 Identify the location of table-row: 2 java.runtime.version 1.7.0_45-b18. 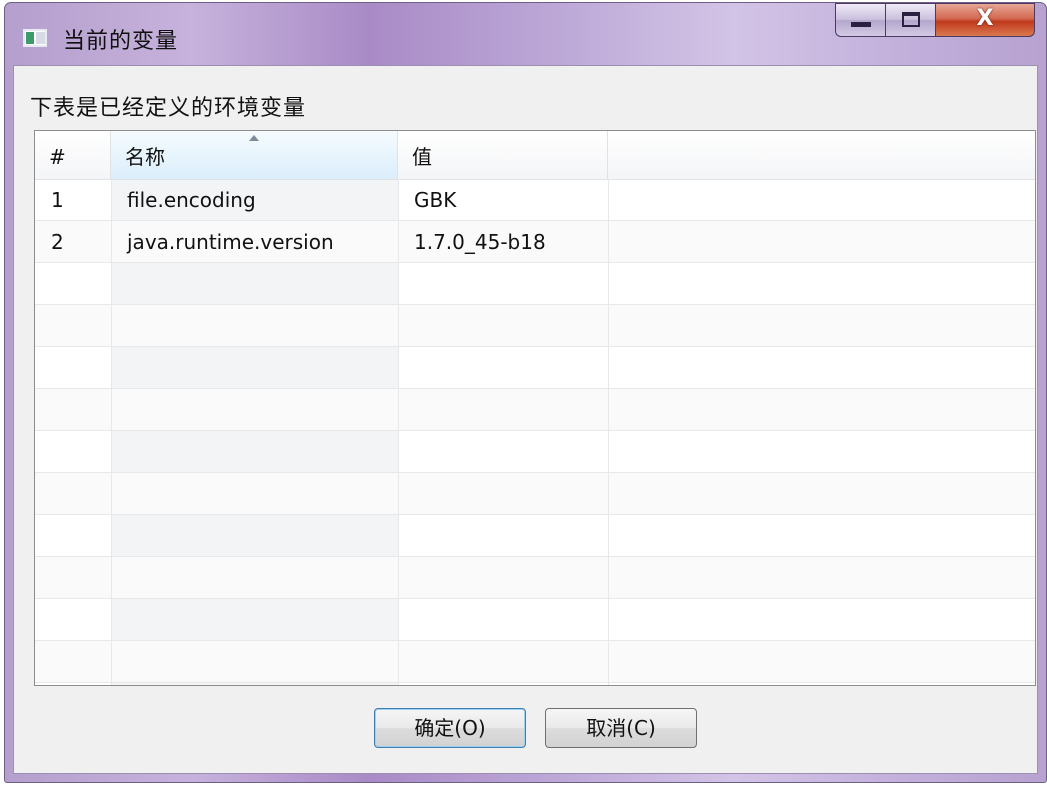
(535, 242).